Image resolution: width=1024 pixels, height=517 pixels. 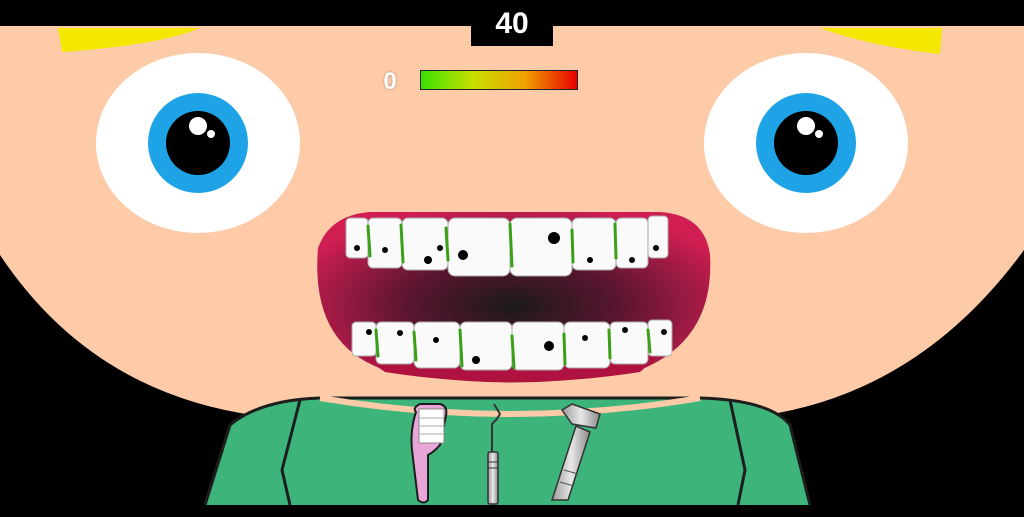 What do you see at coordinates (499, 80) in the screenshot?
I see `dirt-meter-bar` at bounding box center [499, 80].